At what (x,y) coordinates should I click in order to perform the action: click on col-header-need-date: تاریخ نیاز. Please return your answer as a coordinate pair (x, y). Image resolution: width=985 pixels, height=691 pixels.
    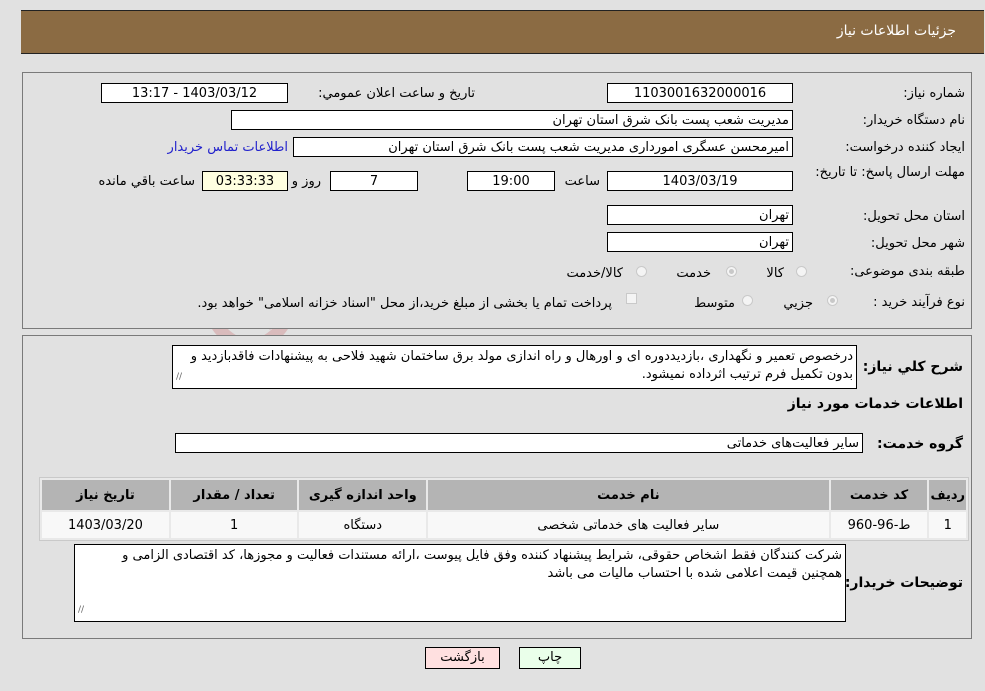
    Looking at the image, I should click on (105, 495).